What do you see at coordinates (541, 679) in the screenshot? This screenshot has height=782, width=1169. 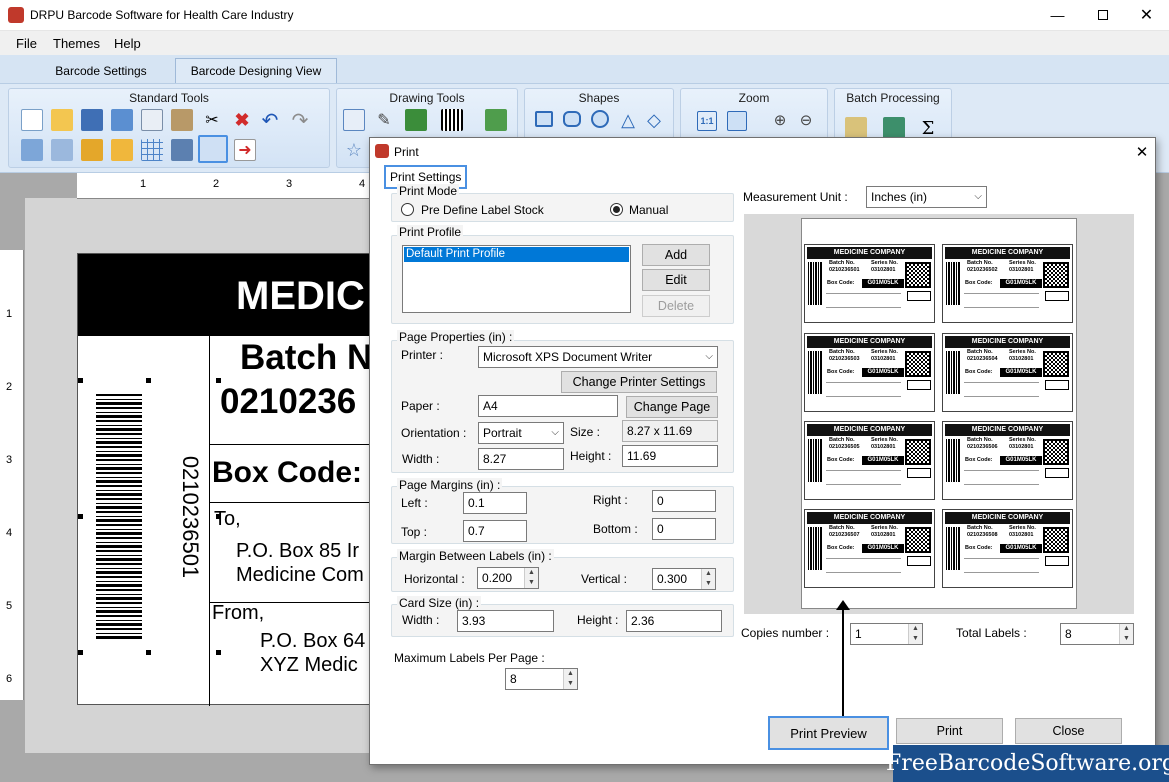 I see `max-labels-spinner: 8 ▲ ▼` at bounding box center [541, 679].